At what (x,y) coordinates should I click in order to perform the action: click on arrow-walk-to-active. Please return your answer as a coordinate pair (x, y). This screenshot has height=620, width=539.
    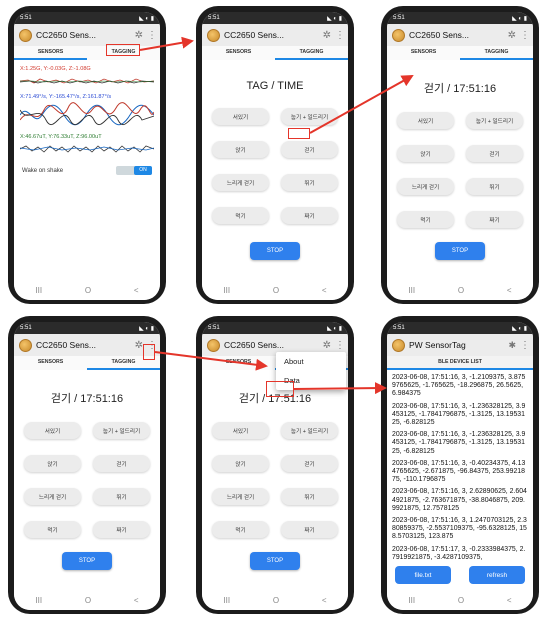
    Looking at the image, I should click on (361, 104).